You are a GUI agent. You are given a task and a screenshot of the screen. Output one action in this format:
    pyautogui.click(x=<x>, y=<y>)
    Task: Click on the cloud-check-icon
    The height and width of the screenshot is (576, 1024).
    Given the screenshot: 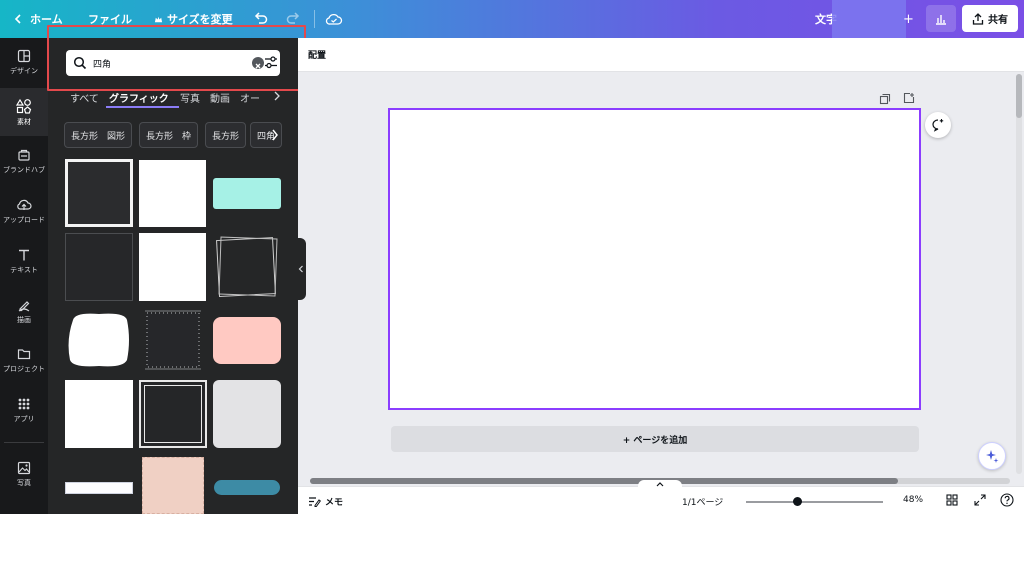 What is the action you would take?
    pyautogui.click(x=334, y=19)
    